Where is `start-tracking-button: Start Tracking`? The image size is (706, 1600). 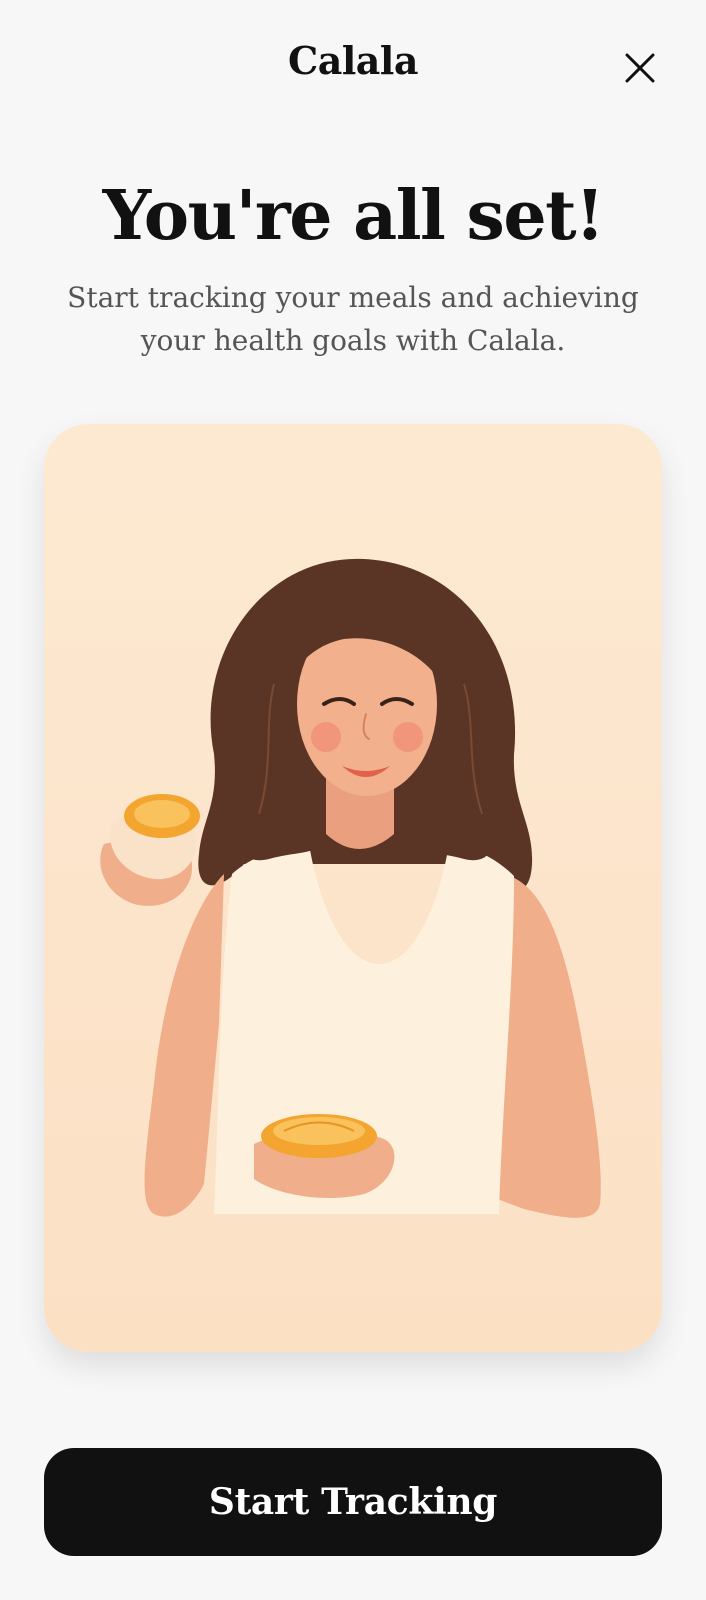
start-tracking-button: Start Tracking is located at coordinates (353, 1502).